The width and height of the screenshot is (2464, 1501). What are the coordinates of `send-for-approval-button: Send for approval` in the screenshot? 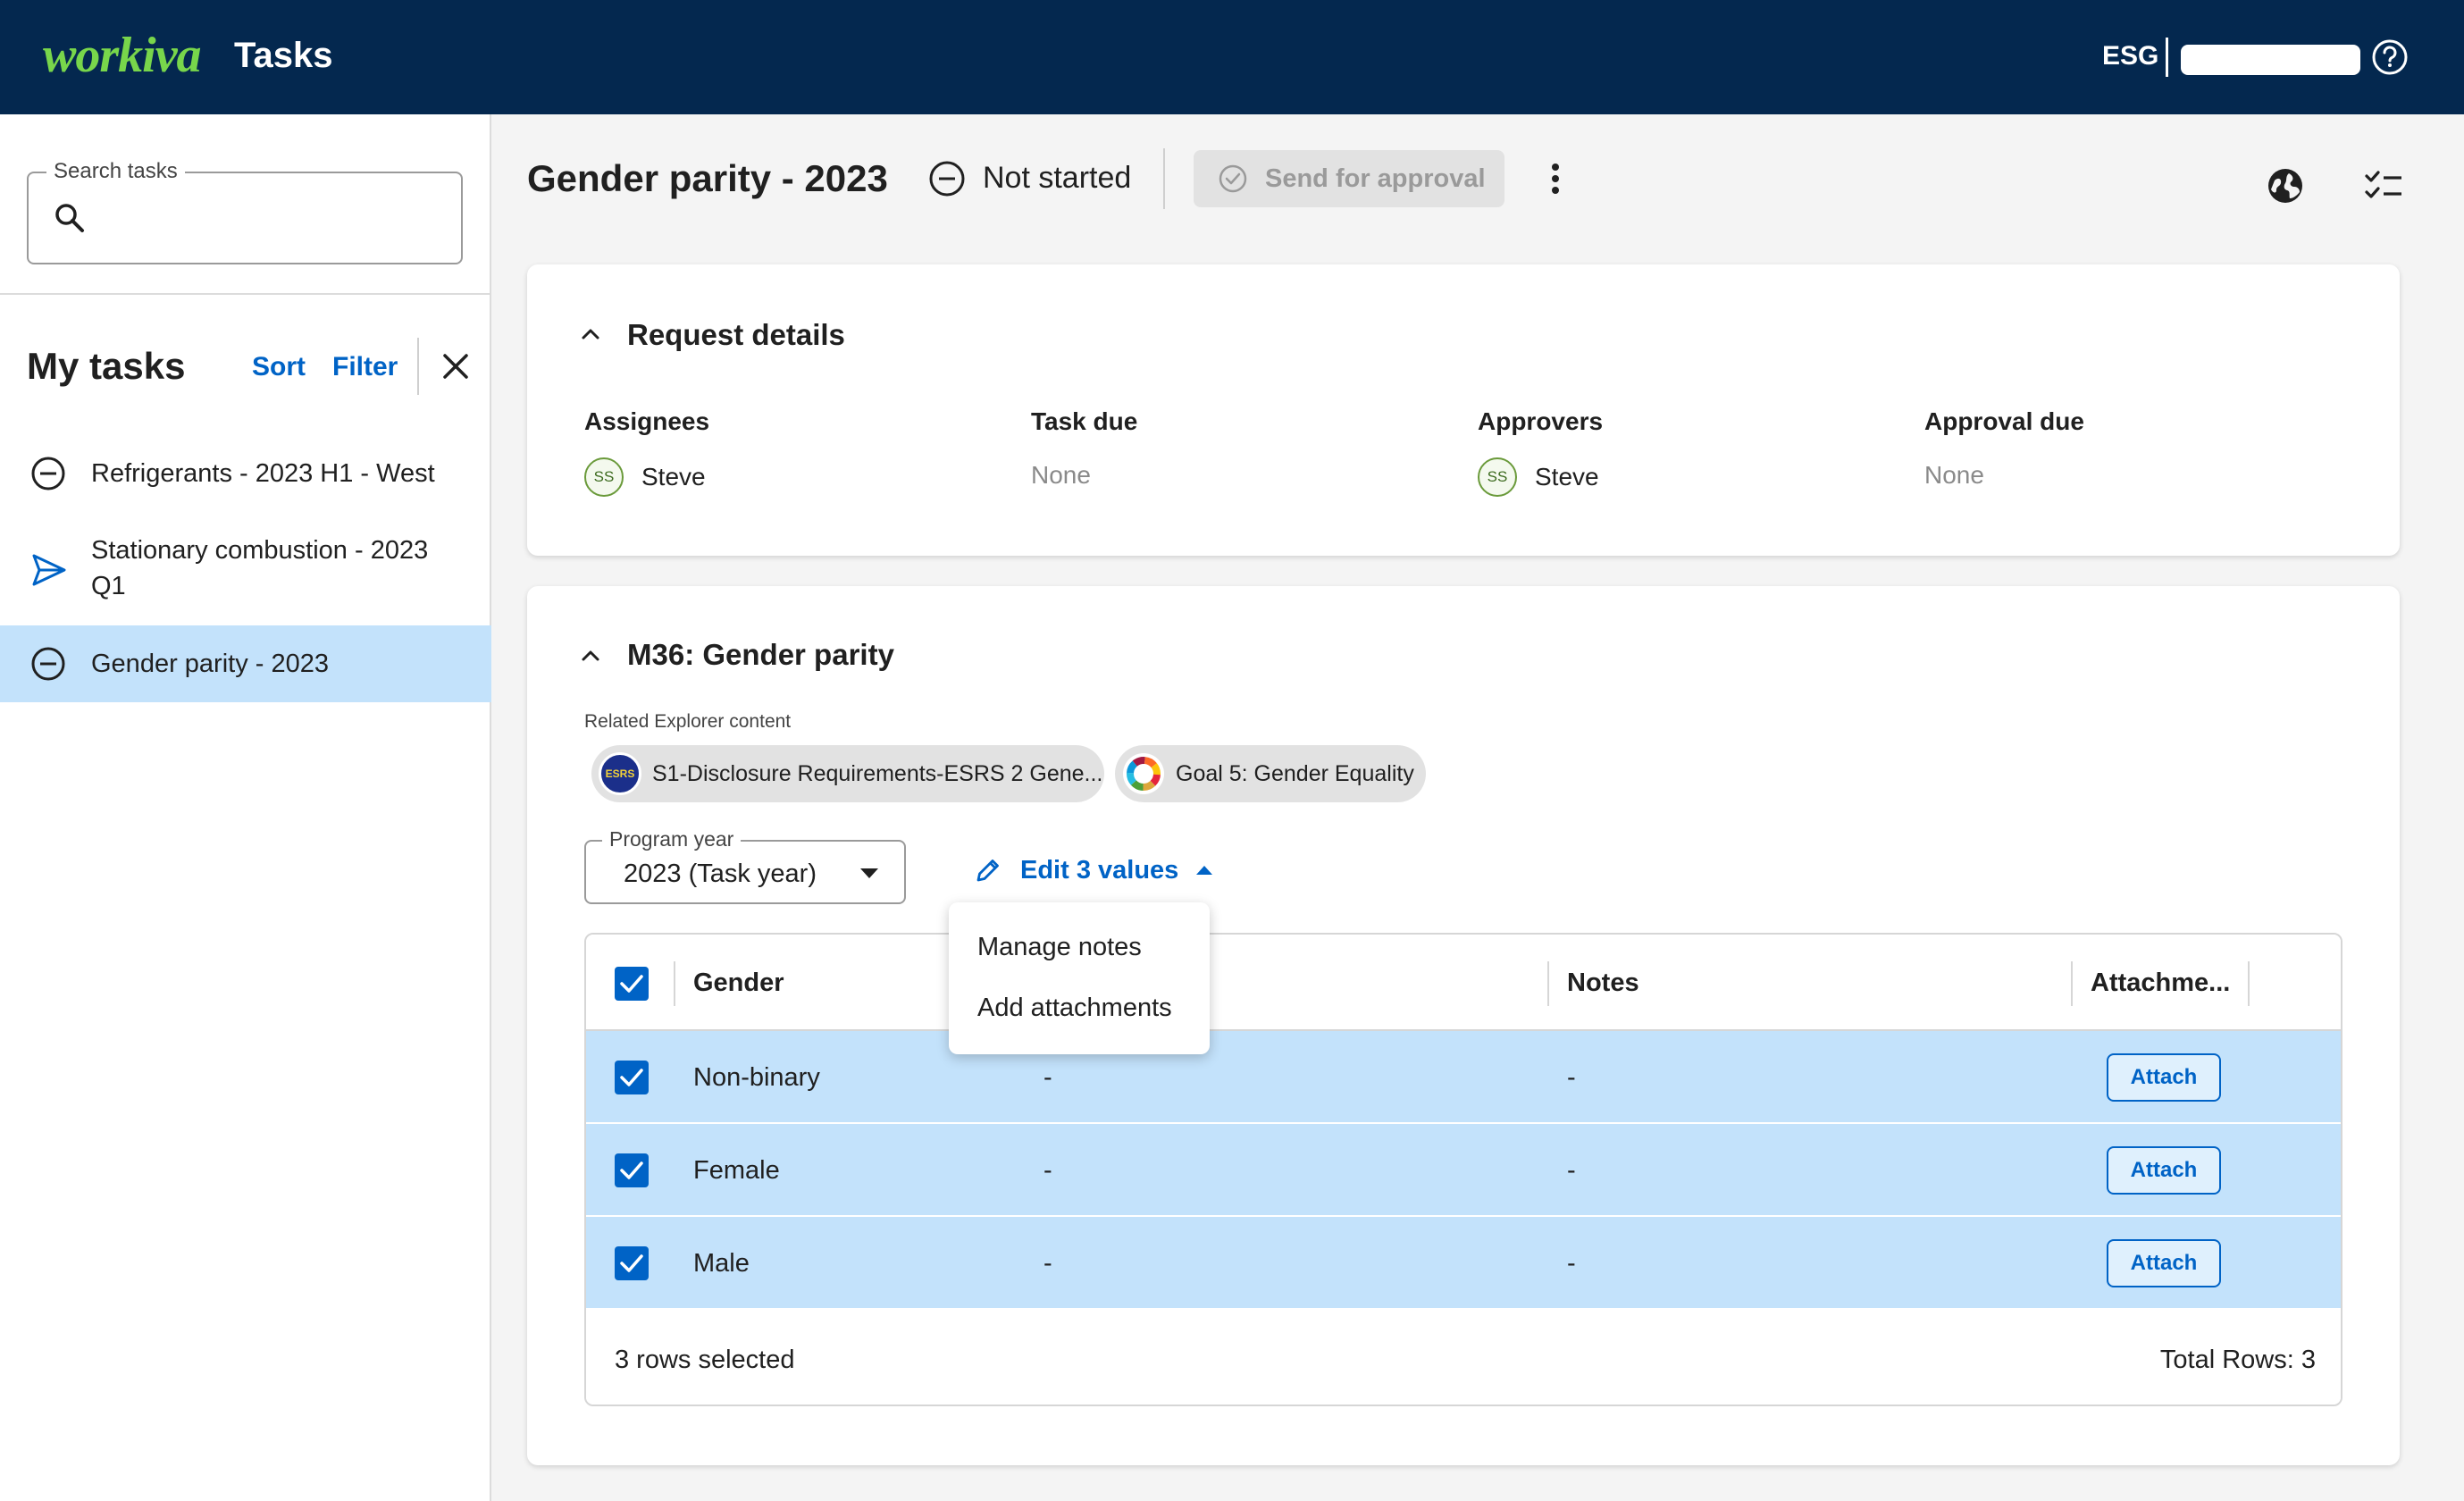 It's located at (1349, 178).